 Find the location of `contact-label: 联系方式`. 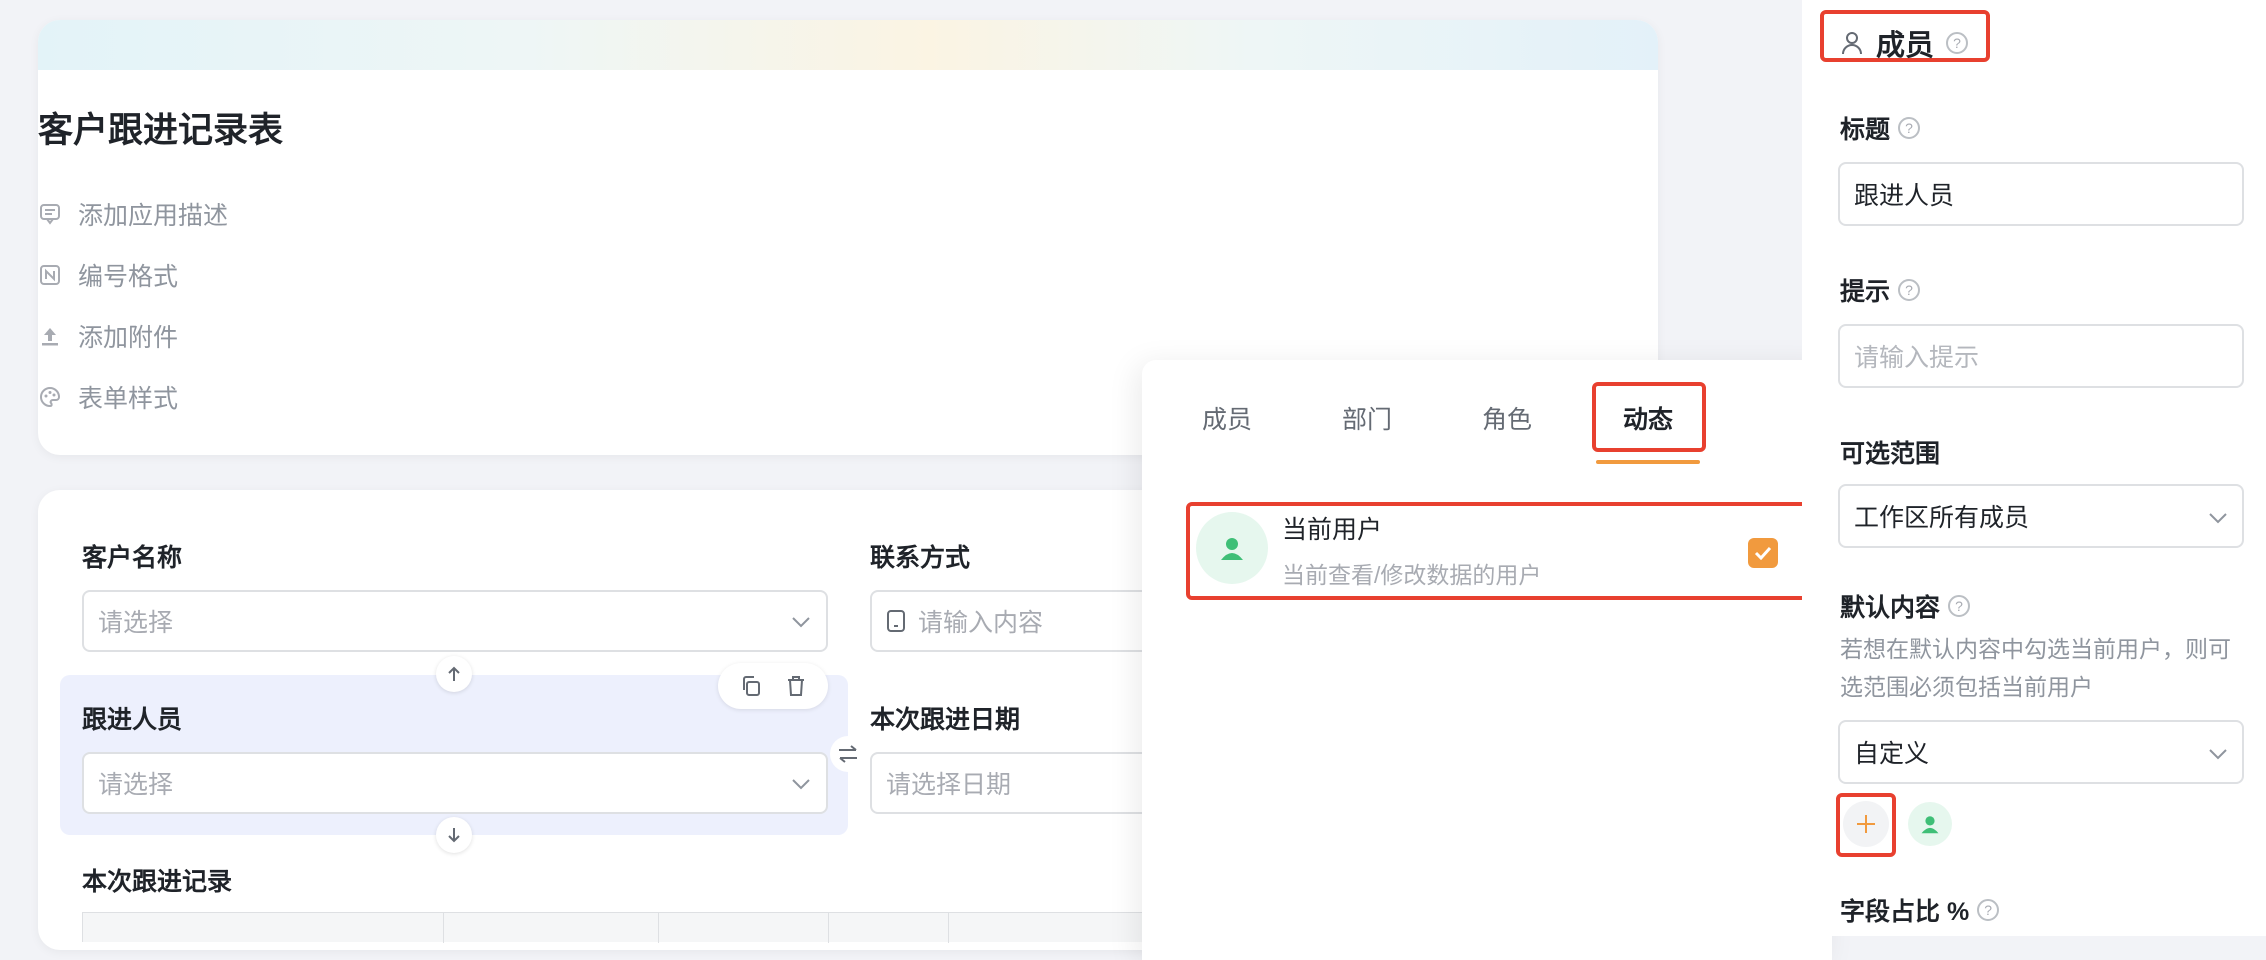

contact-label: 联系方式 is located at coordinates (920, 558).